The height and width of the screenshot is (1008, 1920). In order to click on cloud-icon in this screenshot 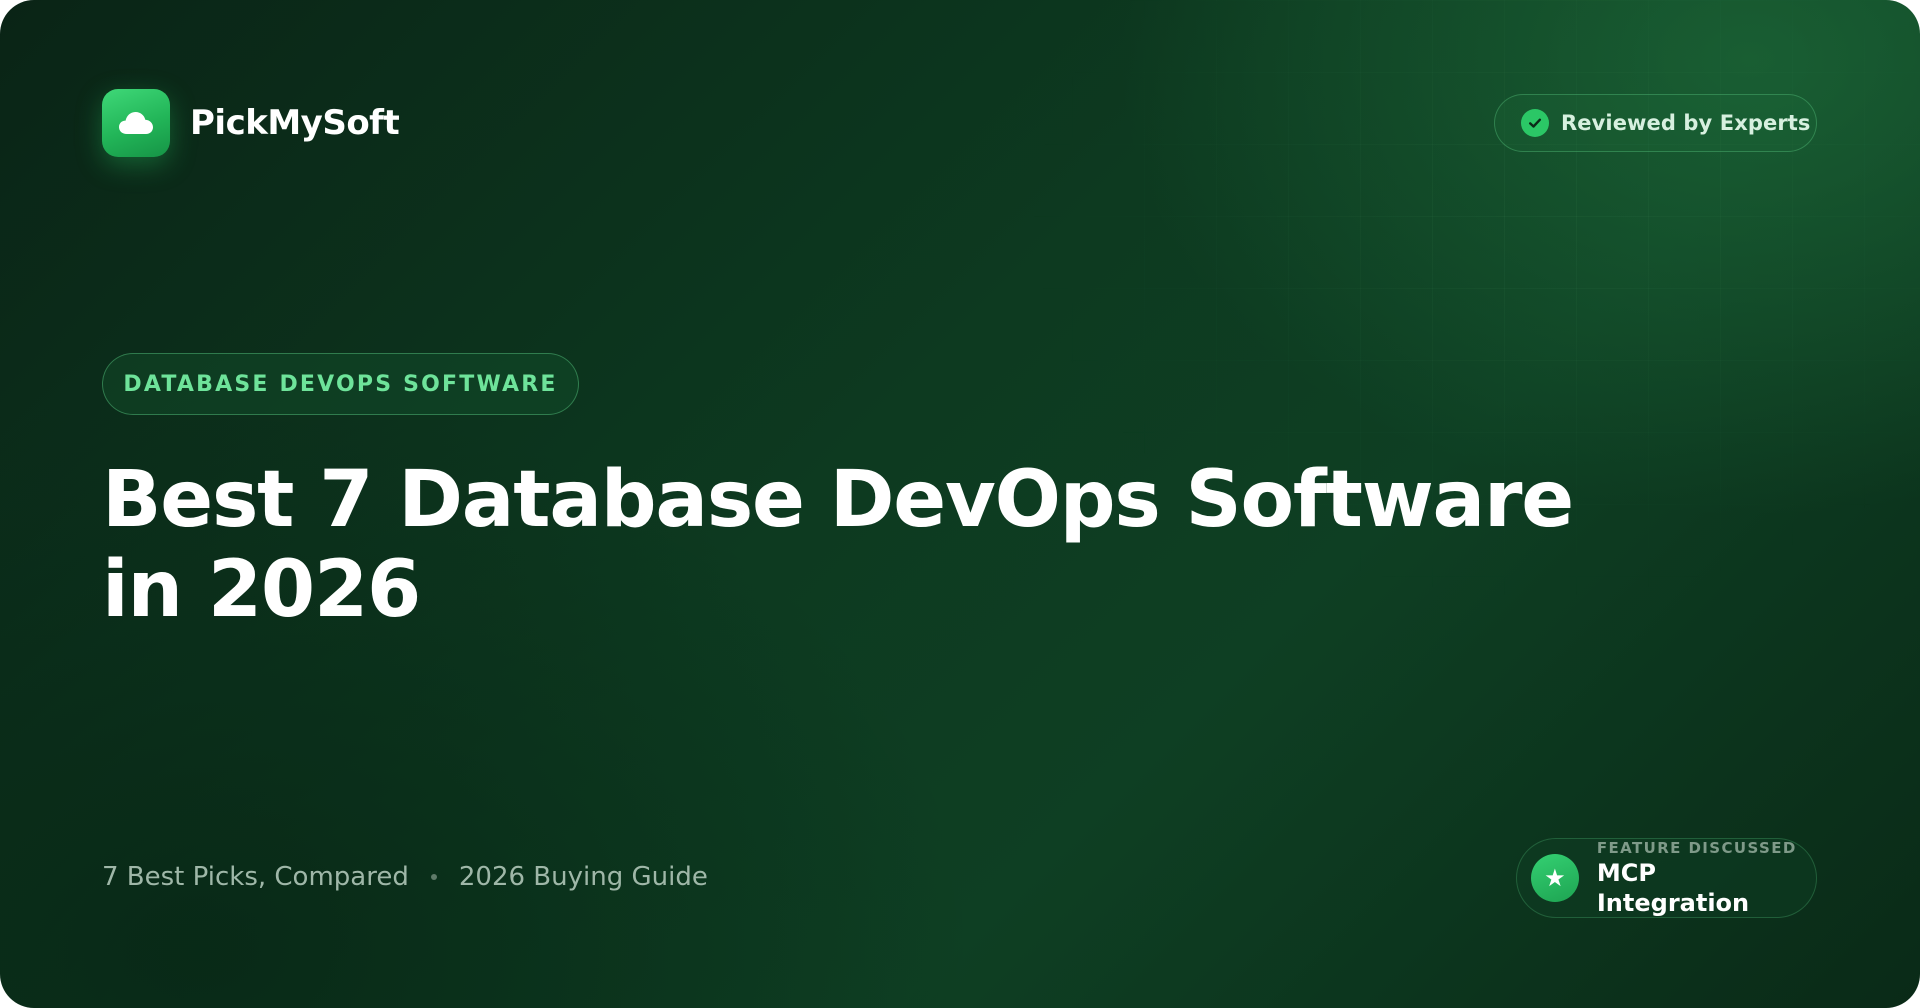, I will do `click(136, 123)`.